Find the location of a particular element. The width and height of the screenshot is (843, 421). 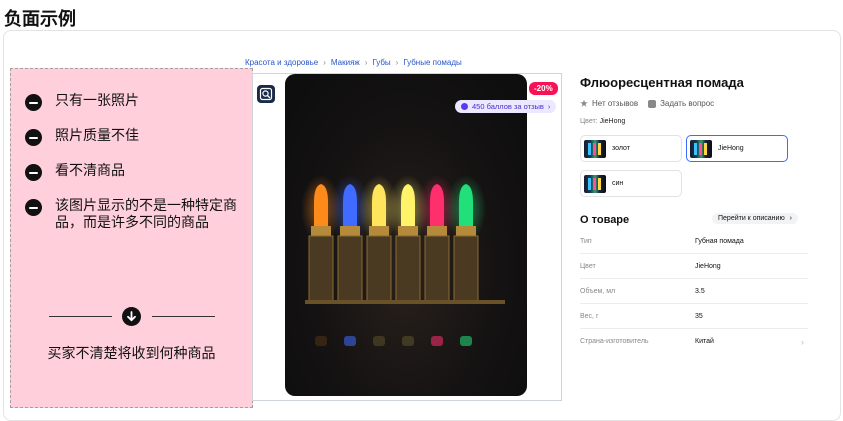

spec-row: Цвет JieHong is located at coordinates (694, 266).